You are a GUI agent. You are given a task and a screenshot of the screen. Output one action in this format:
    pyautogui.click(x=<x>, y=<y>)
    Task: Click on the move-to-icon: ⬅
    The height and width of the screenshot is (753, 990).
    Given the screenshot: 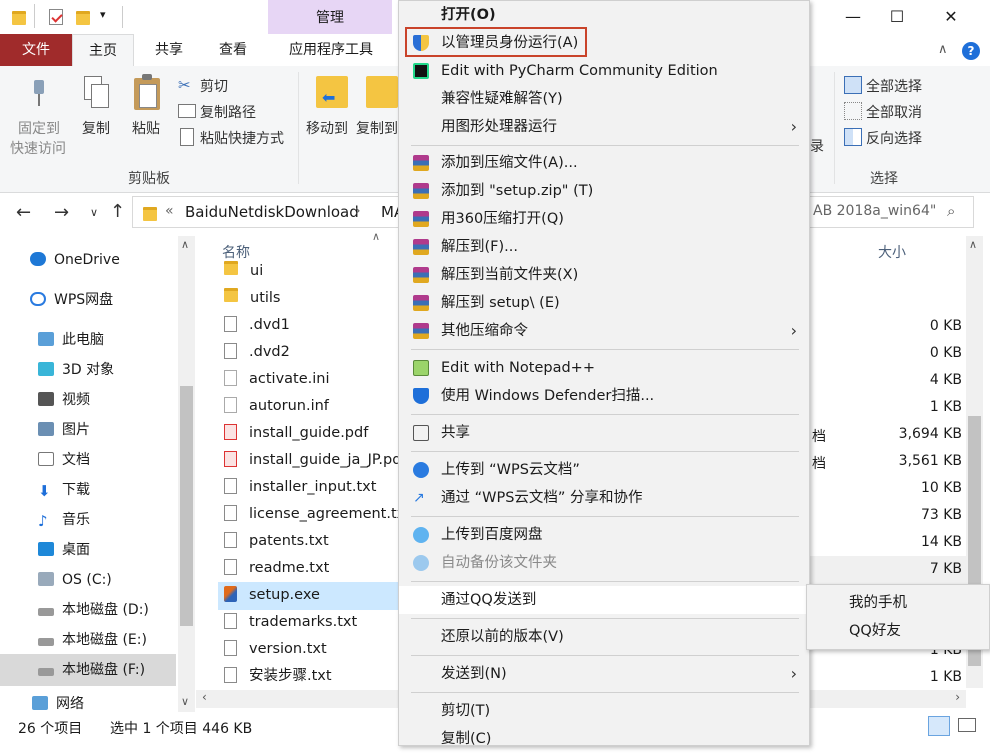 What is the action you would take?
    pyautogui.click(x=332, y=92)
    